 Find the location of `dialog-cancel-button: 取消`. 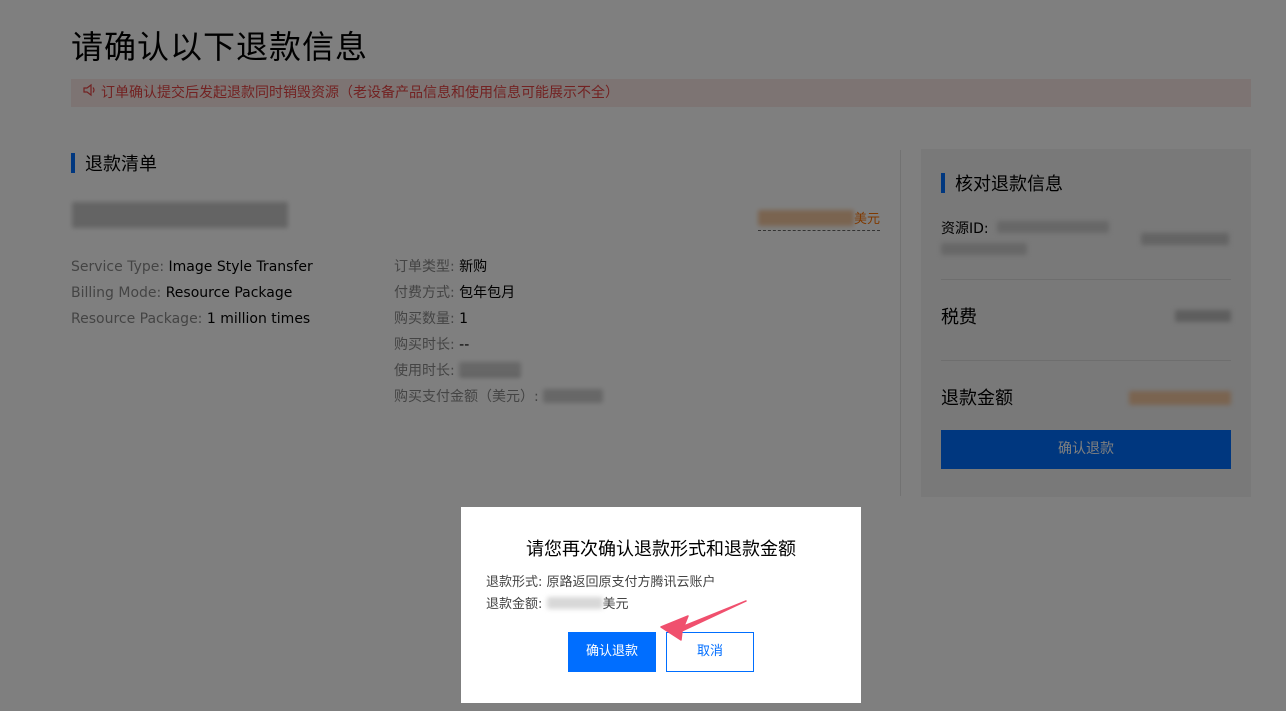

dialog-cancel-button: 取消 is located at coordinates (710, 652).